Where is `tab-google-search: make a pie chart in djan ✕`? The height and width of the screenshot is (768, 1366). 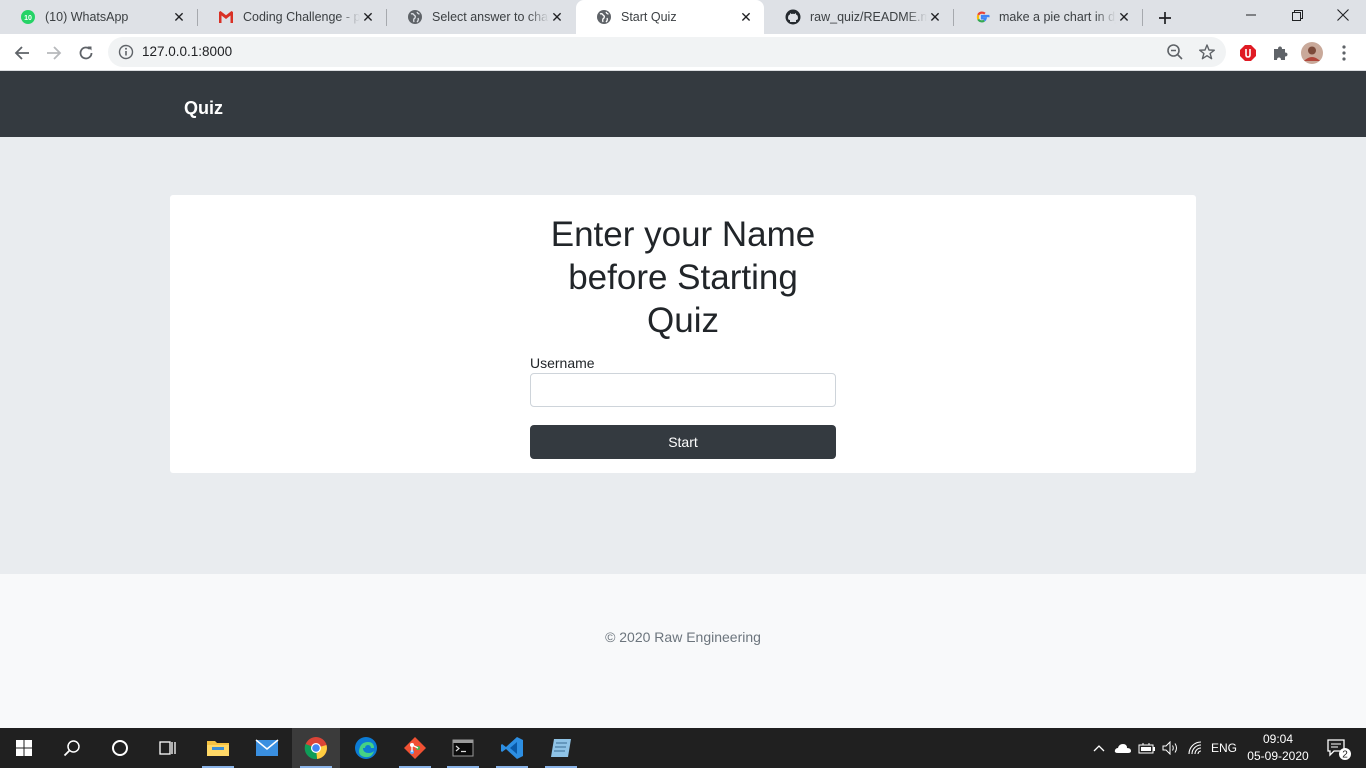 tab-google-search: make a pie chart in djan ✕ is located at coordinates (1048, 17).